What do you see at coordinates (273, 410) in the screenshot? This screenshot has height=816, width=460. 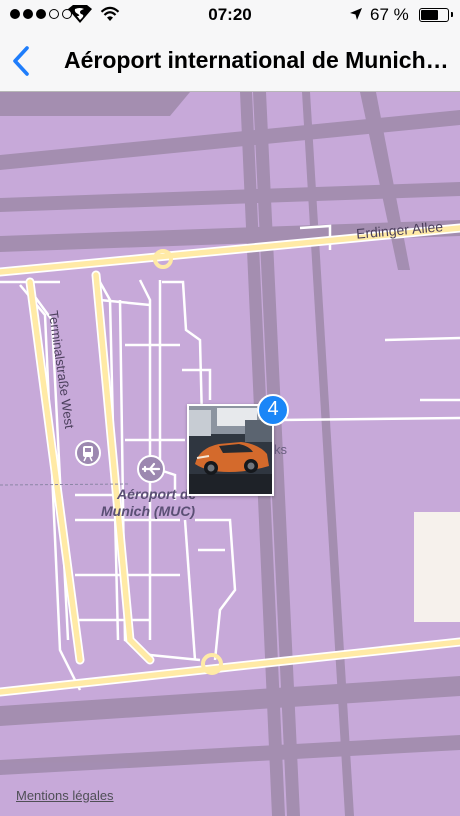 I see `photo-count-badge: 4` at bounding box center [273, 410].